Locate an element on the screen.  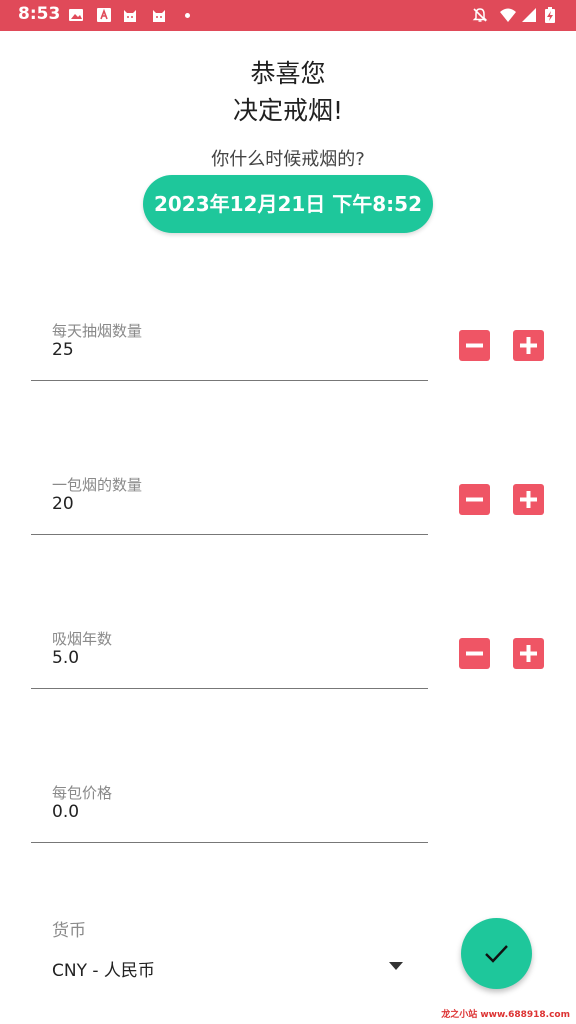
years-smoking-field: 吸烟年数 5.0 is located at coordinates (229, 658).